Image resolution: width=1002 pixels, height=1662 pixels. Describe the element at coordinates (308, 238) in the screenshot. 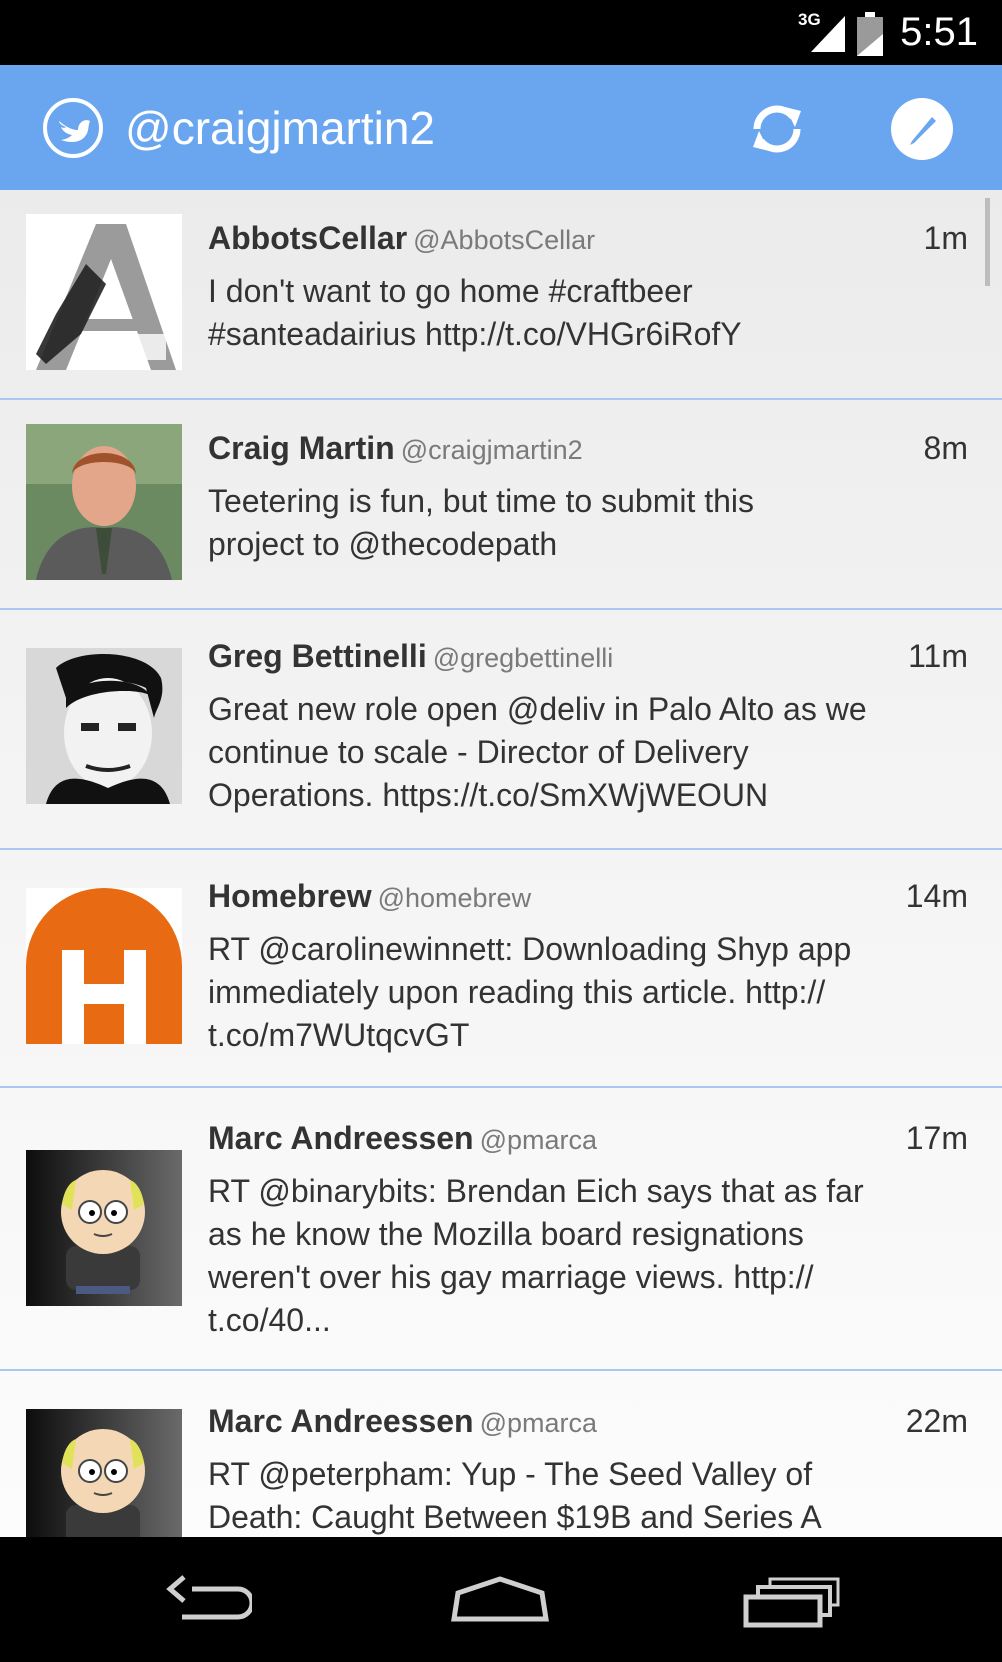

I see `tweet-author-name: AbbotsCellar` at that location.